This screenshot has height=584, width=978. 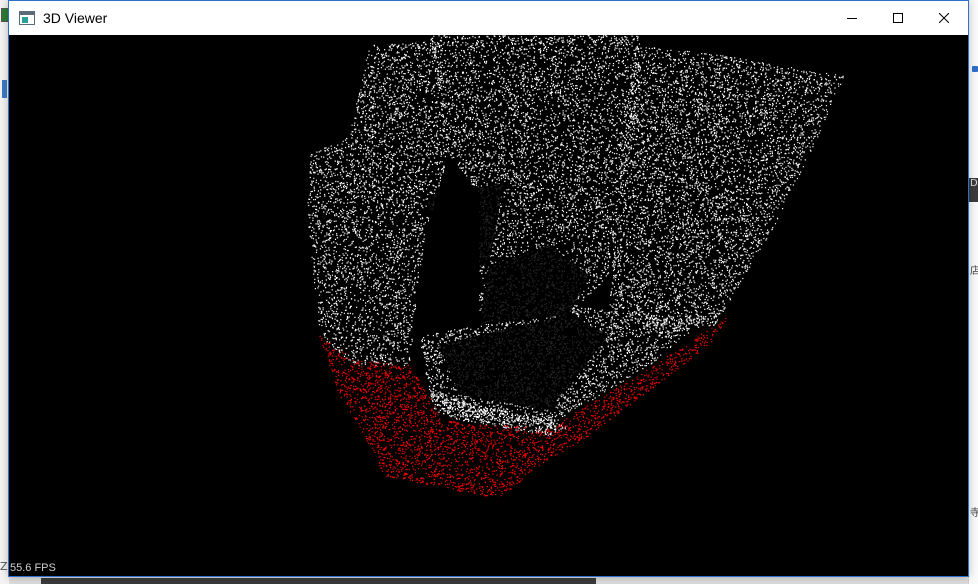 I want to click on close-icon, so click(x=944, y=18).